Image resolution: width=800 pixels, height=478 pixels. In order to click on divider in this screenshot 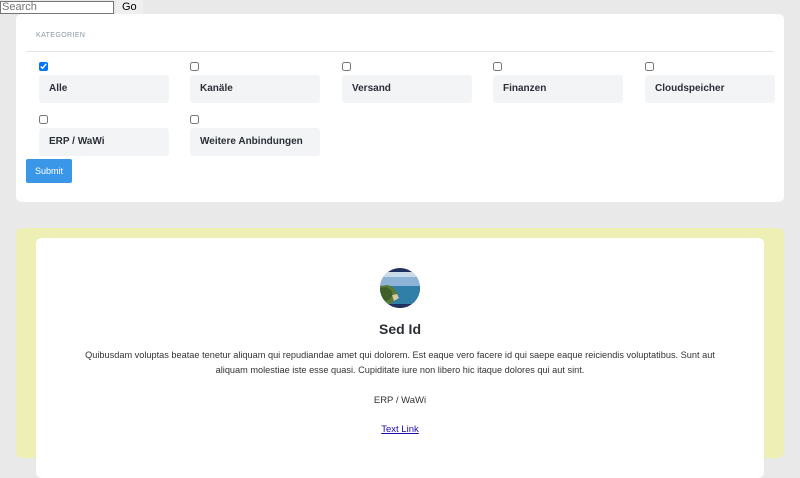, I will do `click(400, 51)`.